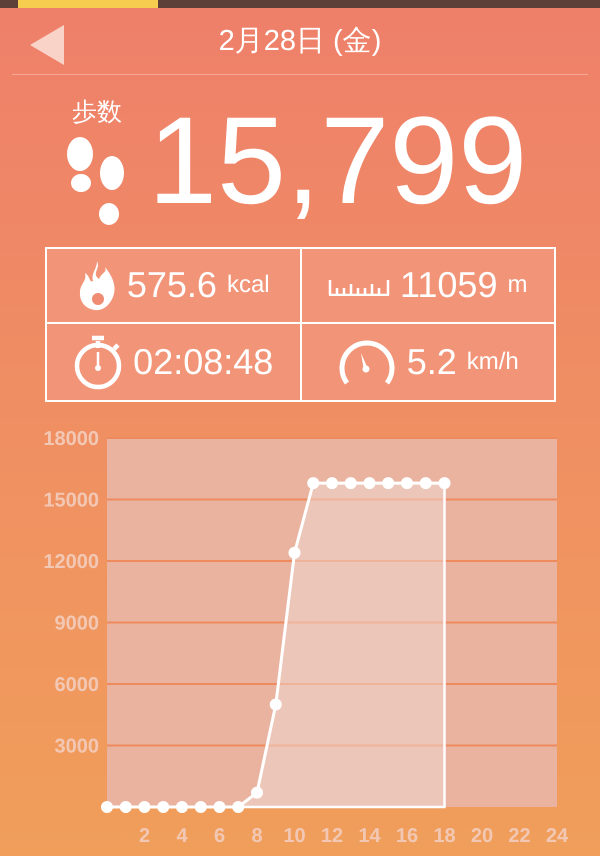 This screenshot has width=600, height=856. What do you see at coordinates (220, 836) in the screenshot?
I see `x-tick-label: 6` at bounding box center [220, 836].